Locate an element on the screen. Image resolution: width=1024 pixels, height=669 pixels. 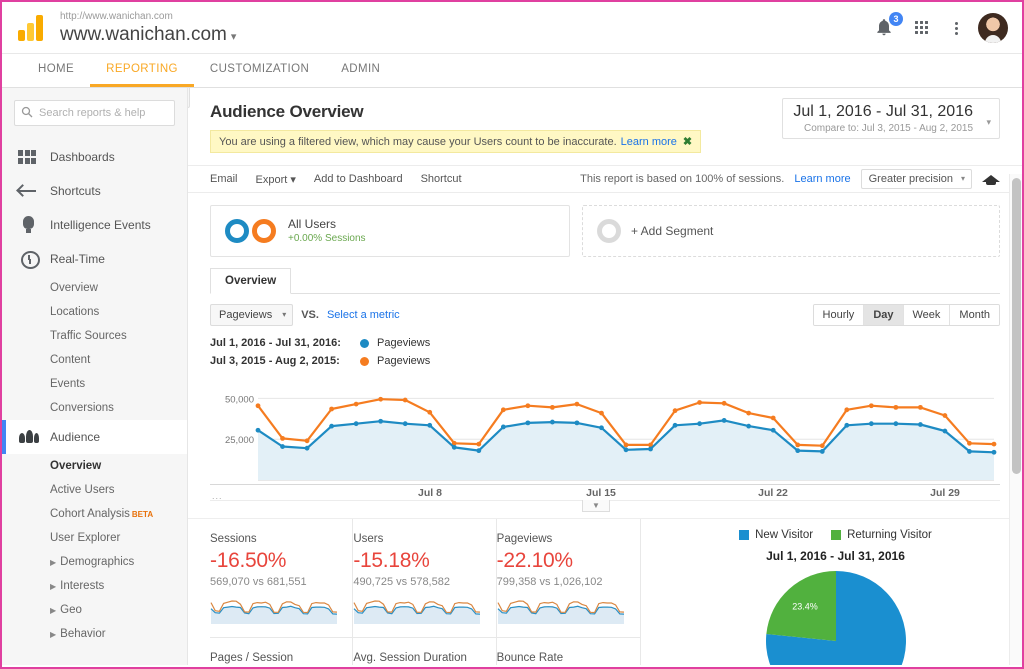
timeseries-chart: 25,000 50,000 is located at coordinates (605, 428).